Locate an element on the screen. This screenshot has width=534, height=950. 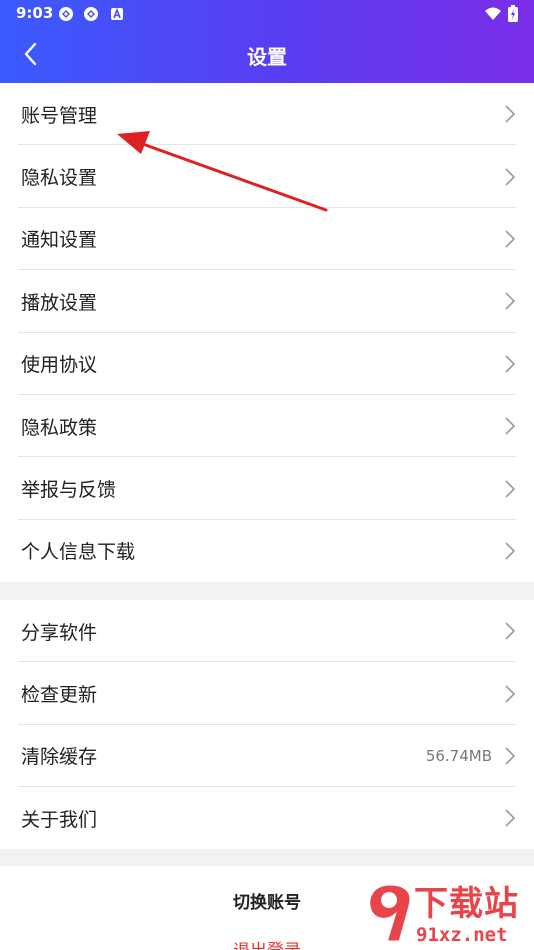
battery-charging-icon is located at coordinates (513, 13).